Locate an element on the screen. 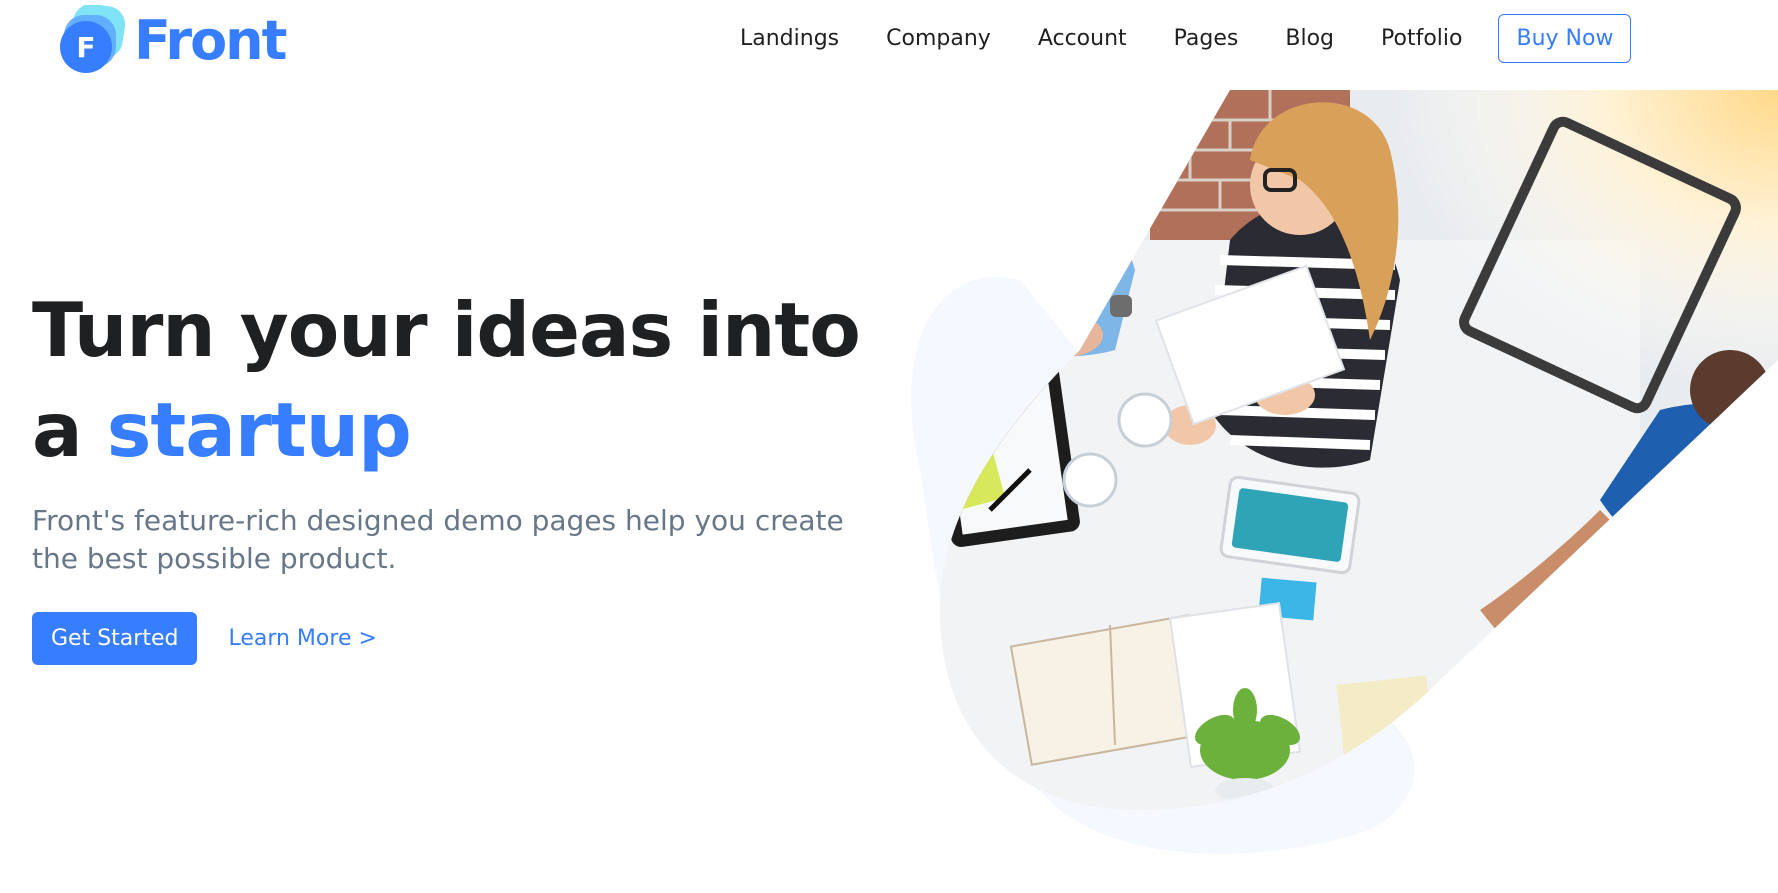 The width and height of the screenshot is (1778, 893). nav-blog: Blog is located at coordinates (1309, 38).